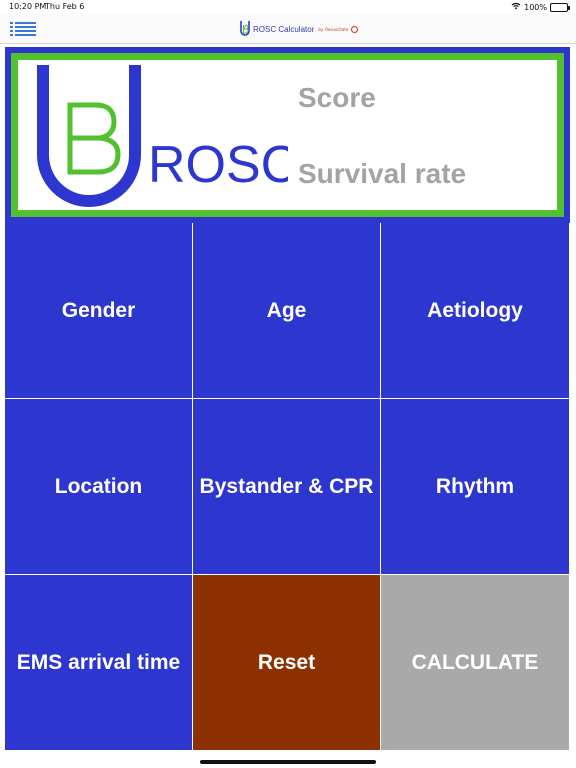 The image size is (576, 768). I want to click on ub-rosc-logo: ROSC, so click(162, 136).